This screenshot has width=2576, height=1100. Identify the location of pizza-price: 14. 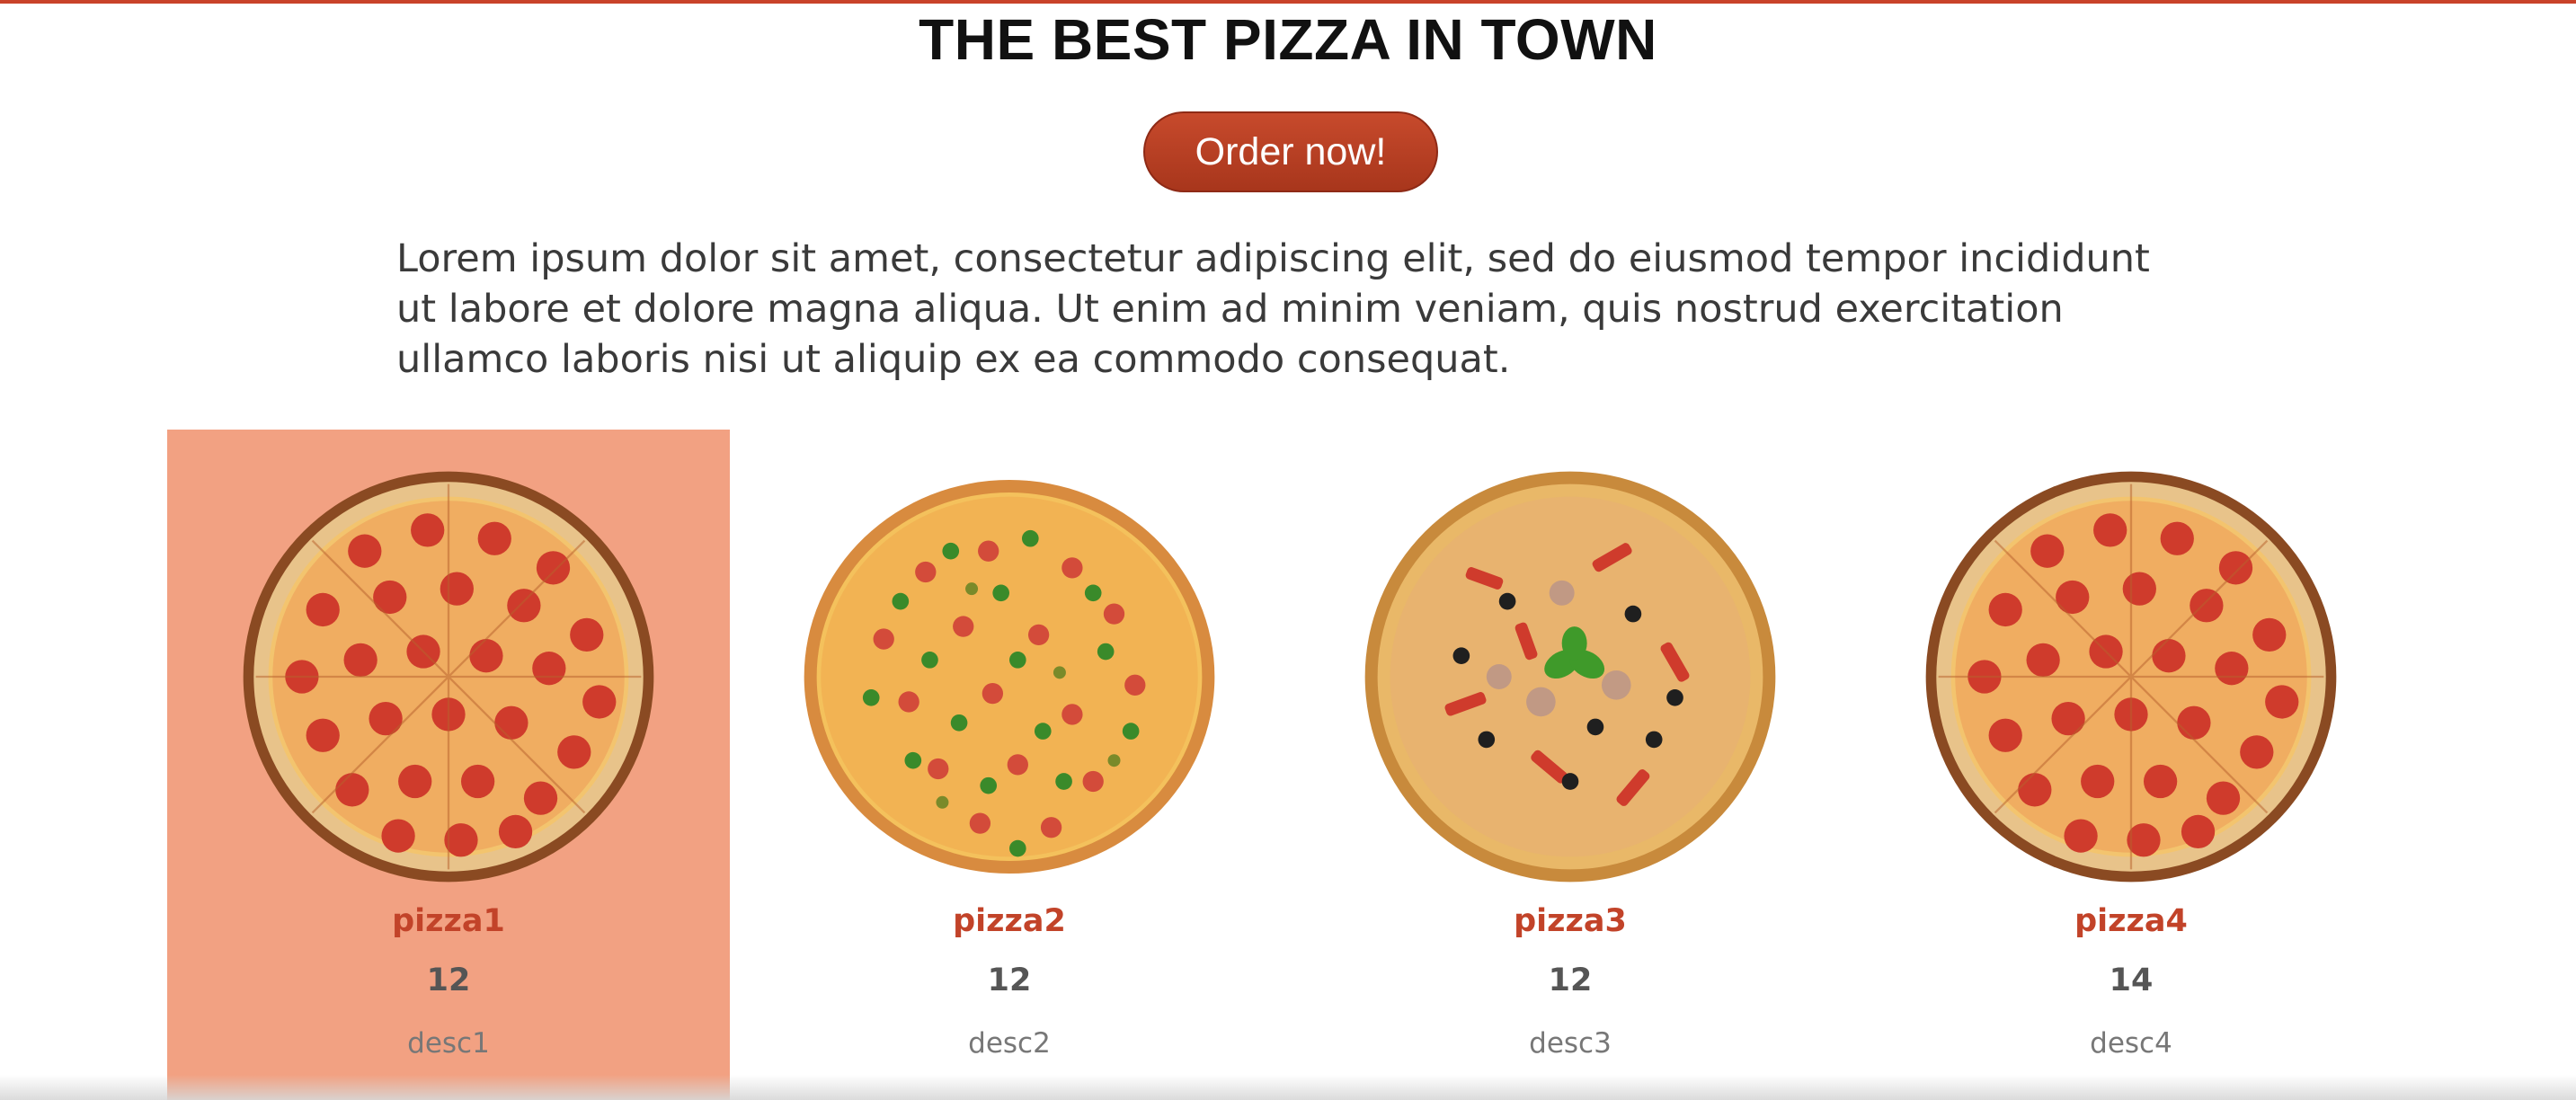
(2131, 980).